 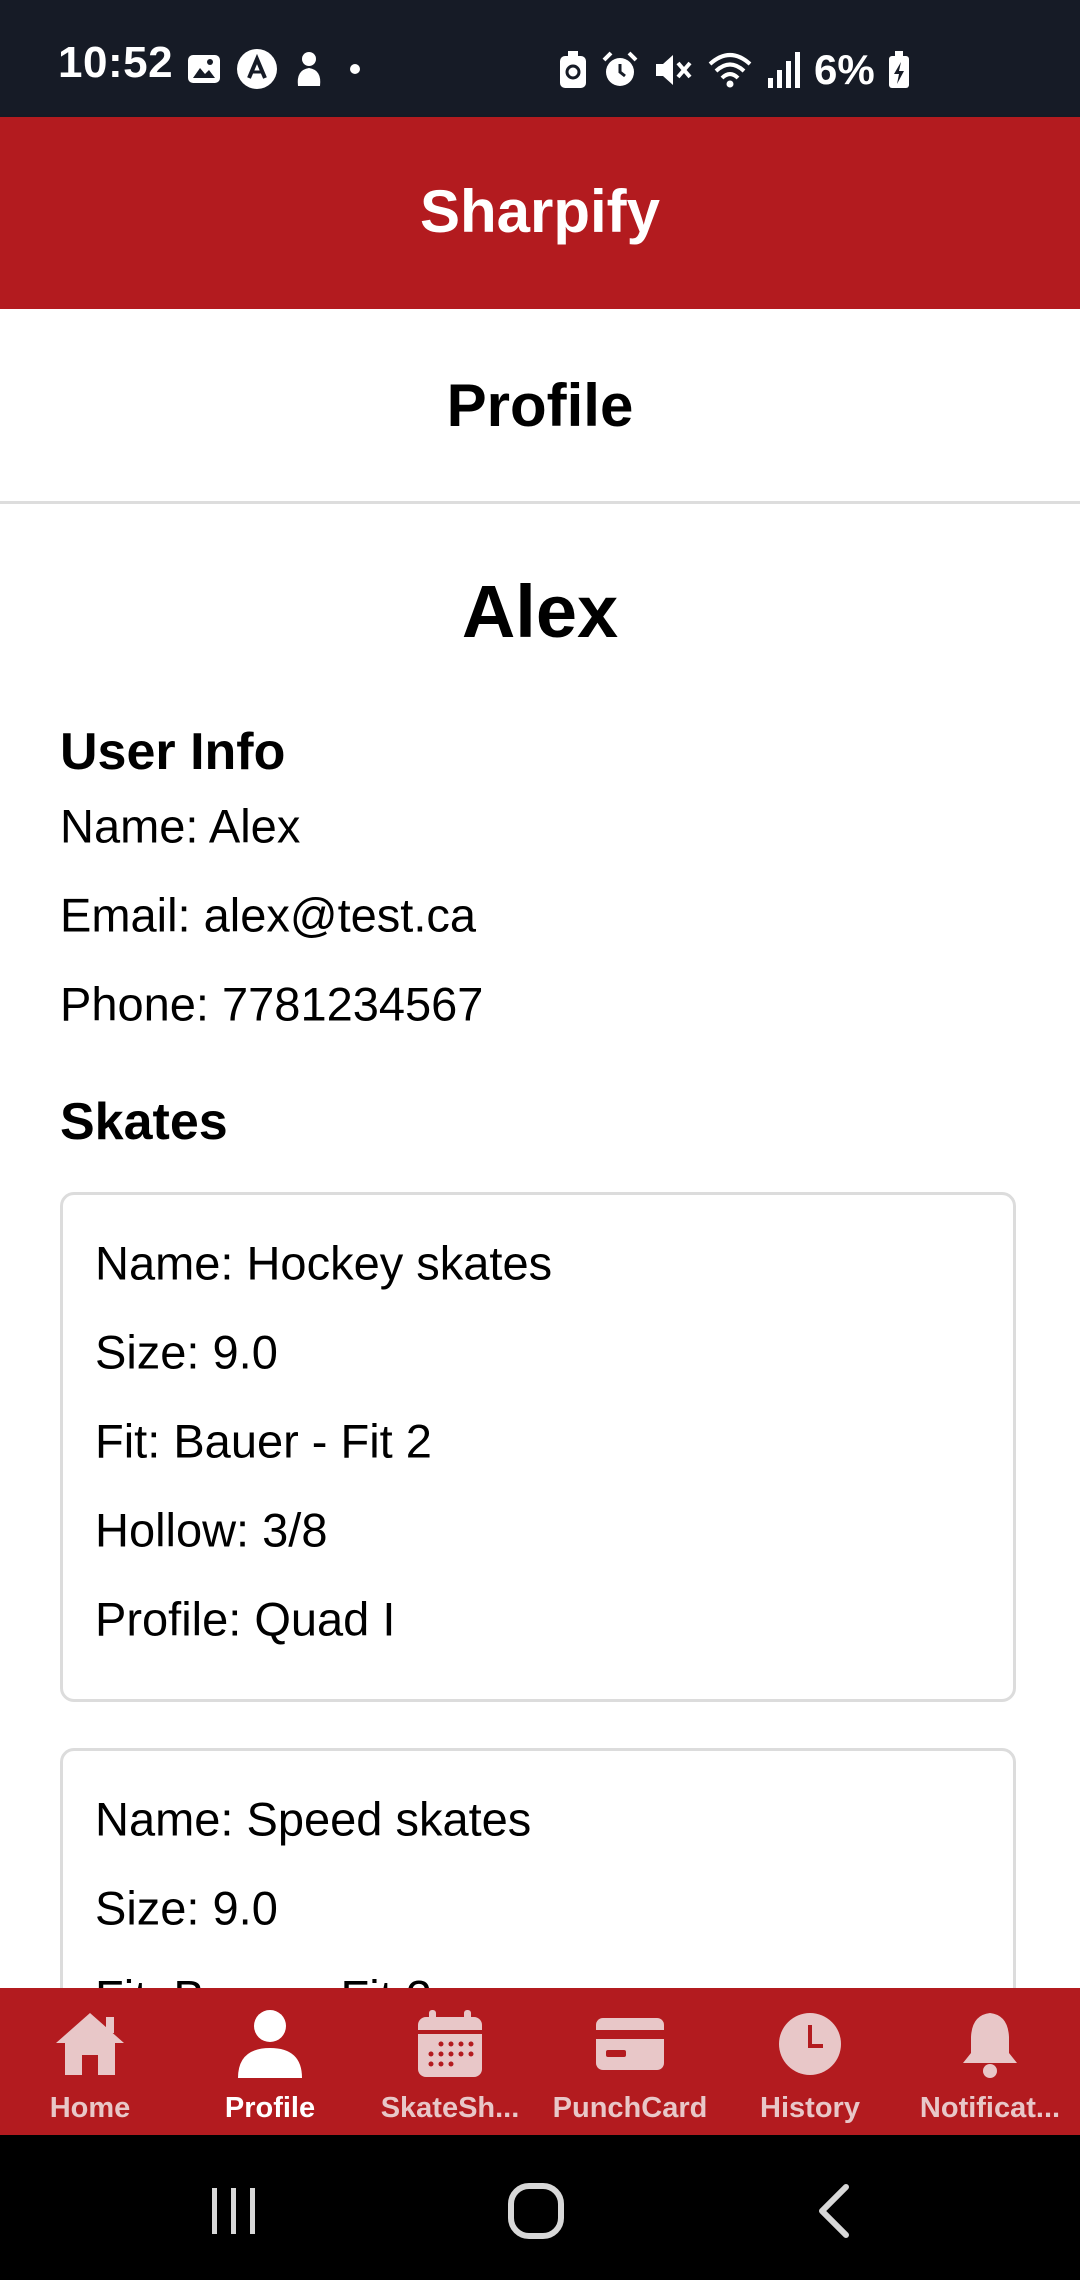 I want to click on notification-icons, so click(x=278, y=69).